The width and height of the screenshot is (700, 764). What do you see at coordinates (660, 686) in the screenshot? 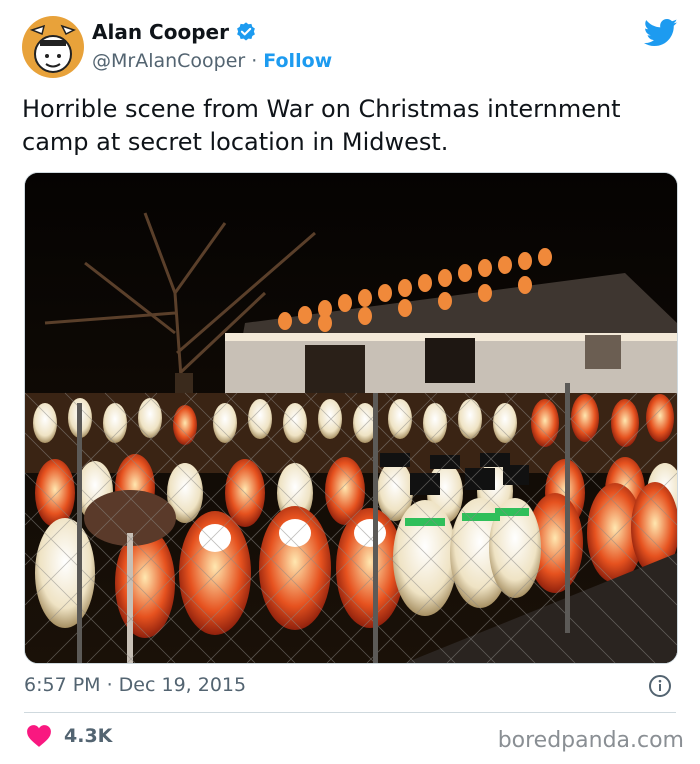
I see `info-icon` at bounding box center [660, 686].